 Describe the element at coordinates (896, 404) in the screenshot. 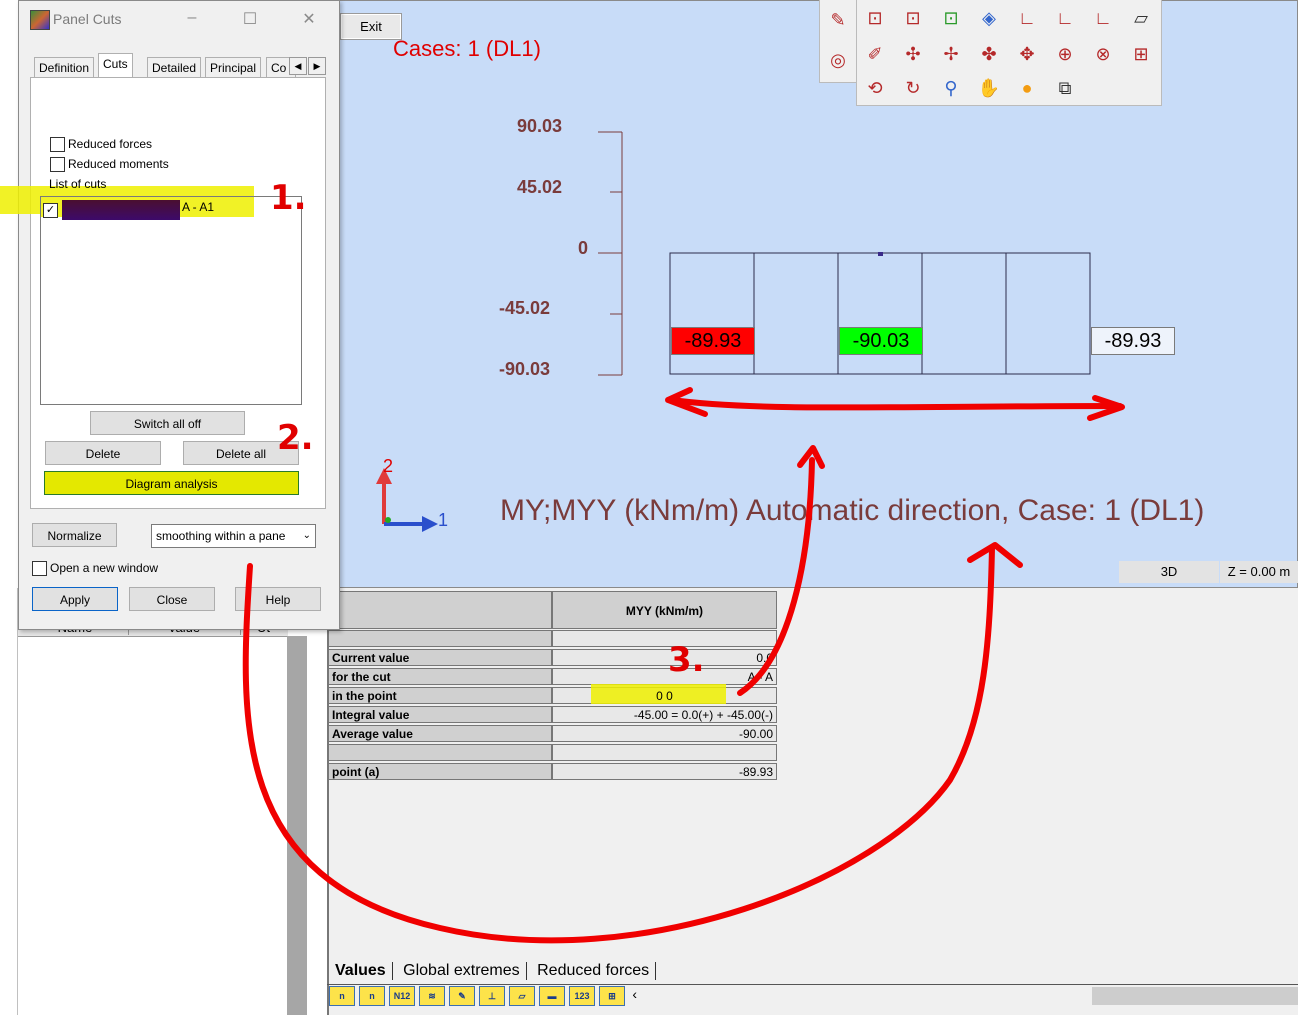

I see `double-arrow-line` at that location.